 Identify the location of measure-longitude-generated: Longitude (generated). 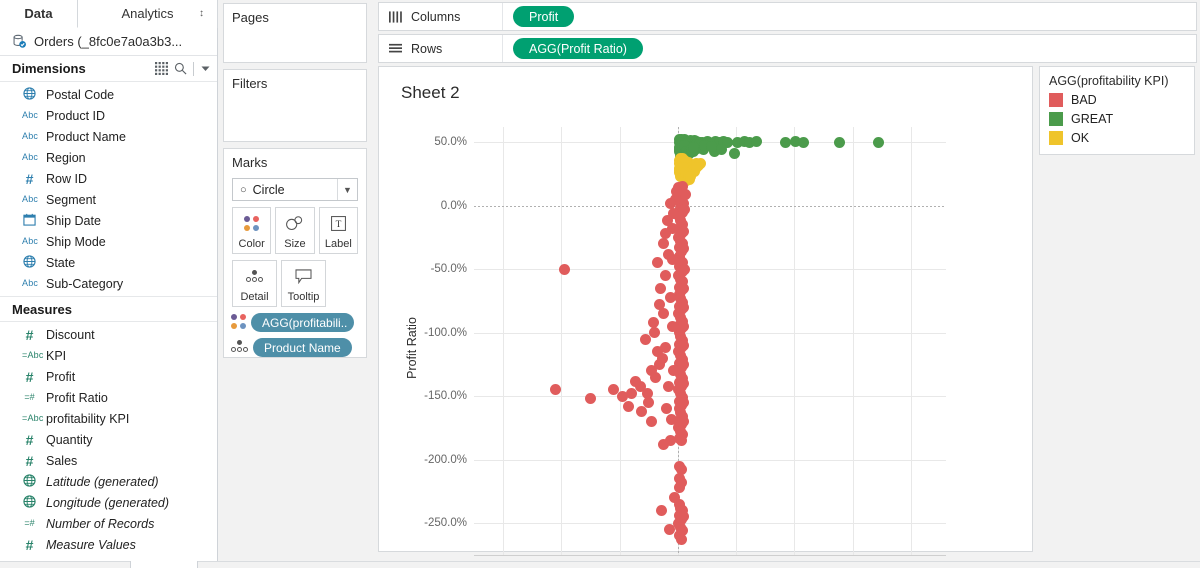
(108, 502).